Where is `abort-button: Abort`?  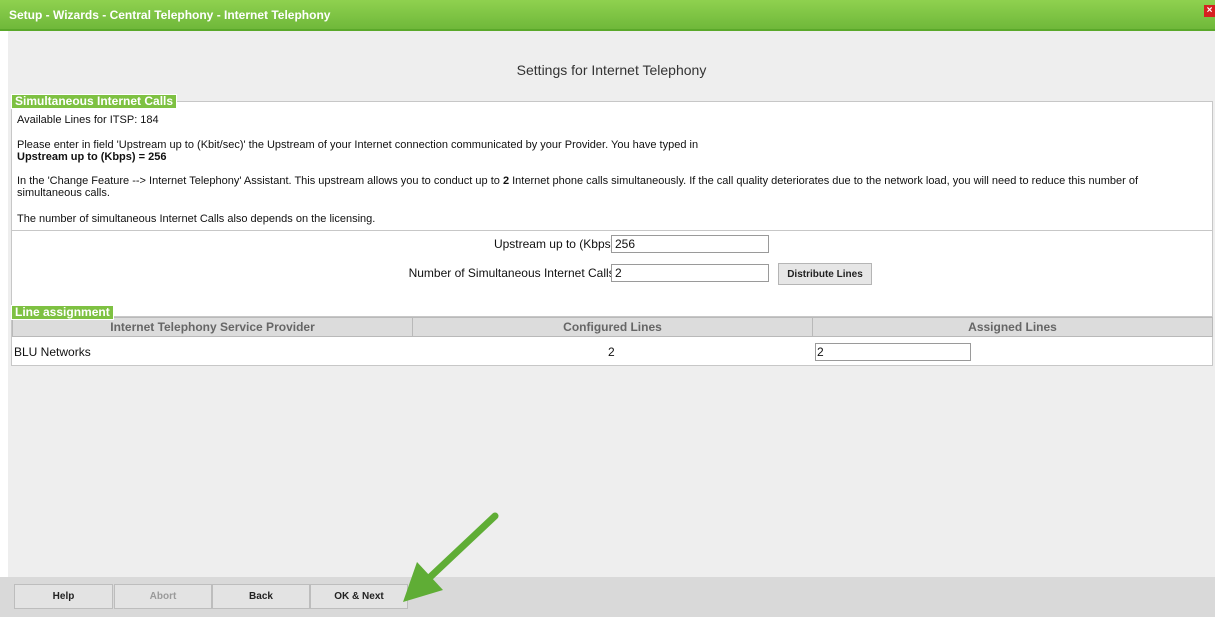
abort-button: Abort is located at coordinates (163, 596).